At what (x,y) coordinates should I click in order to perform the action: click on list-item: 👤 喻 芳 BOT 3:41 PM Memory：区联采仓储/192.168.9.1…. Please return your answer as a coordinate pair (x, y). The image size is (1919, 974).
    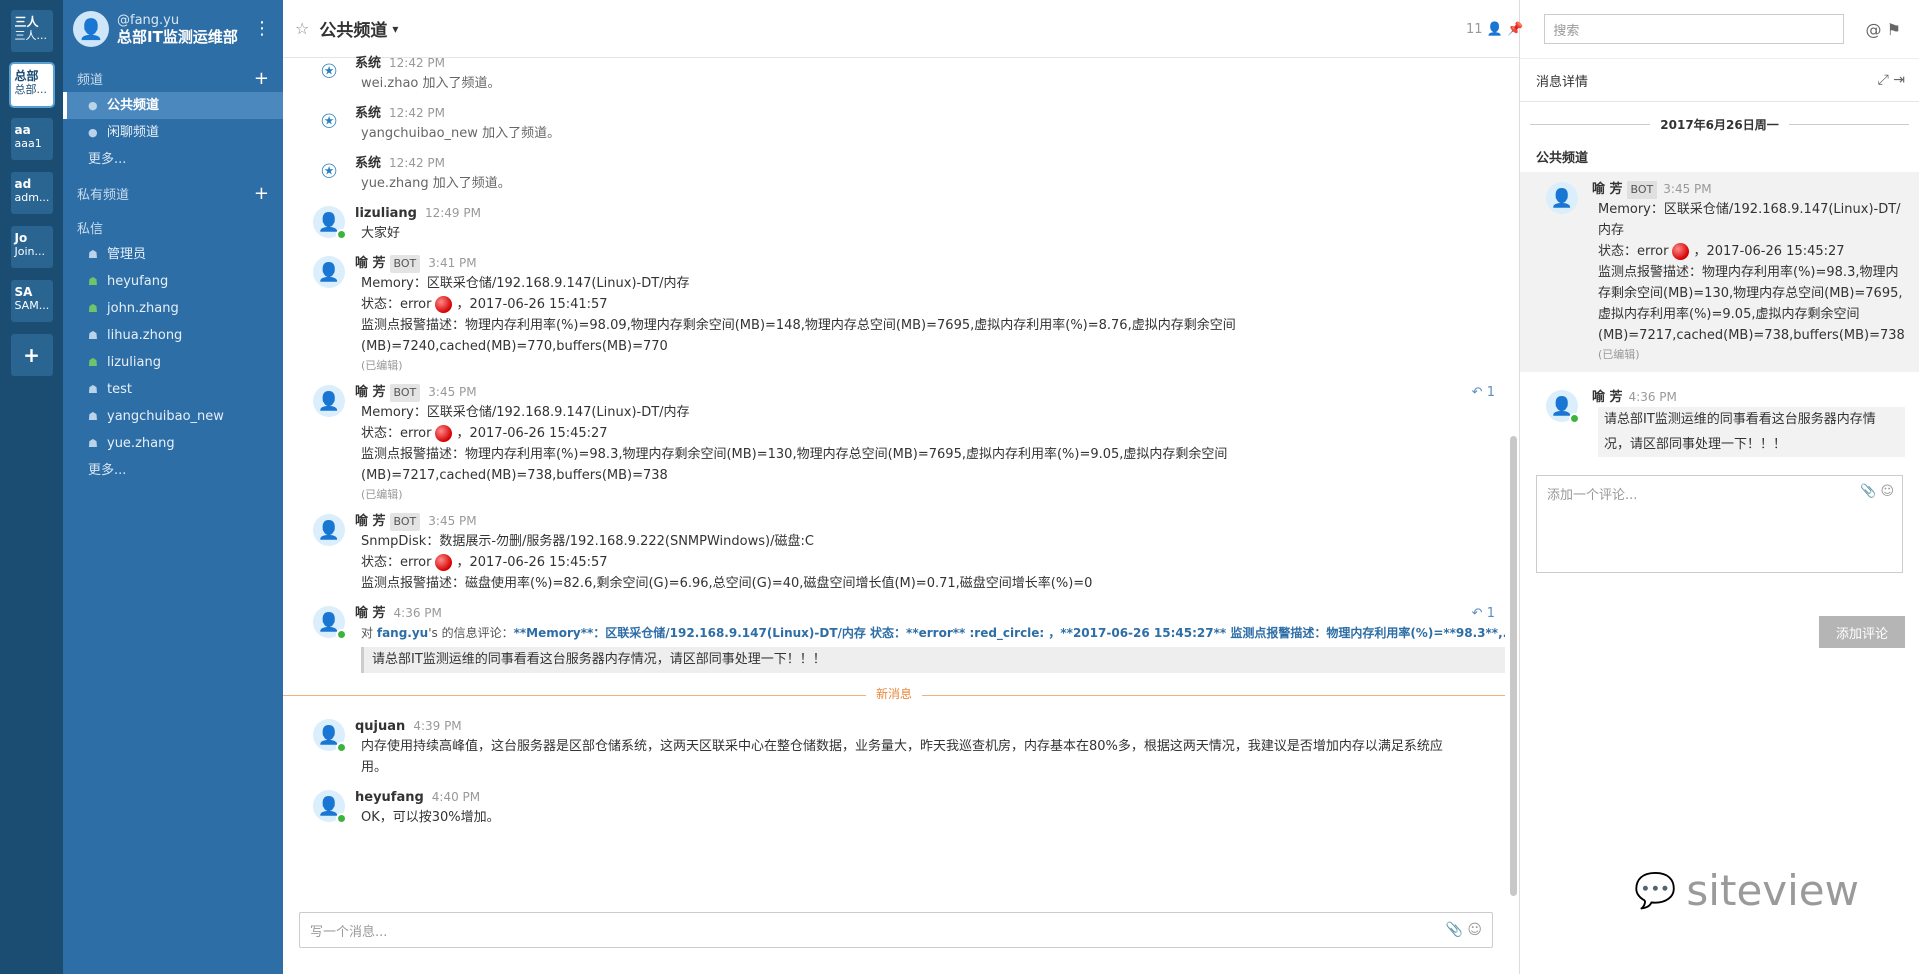
    Looking at the image, I should click on (894, 312).